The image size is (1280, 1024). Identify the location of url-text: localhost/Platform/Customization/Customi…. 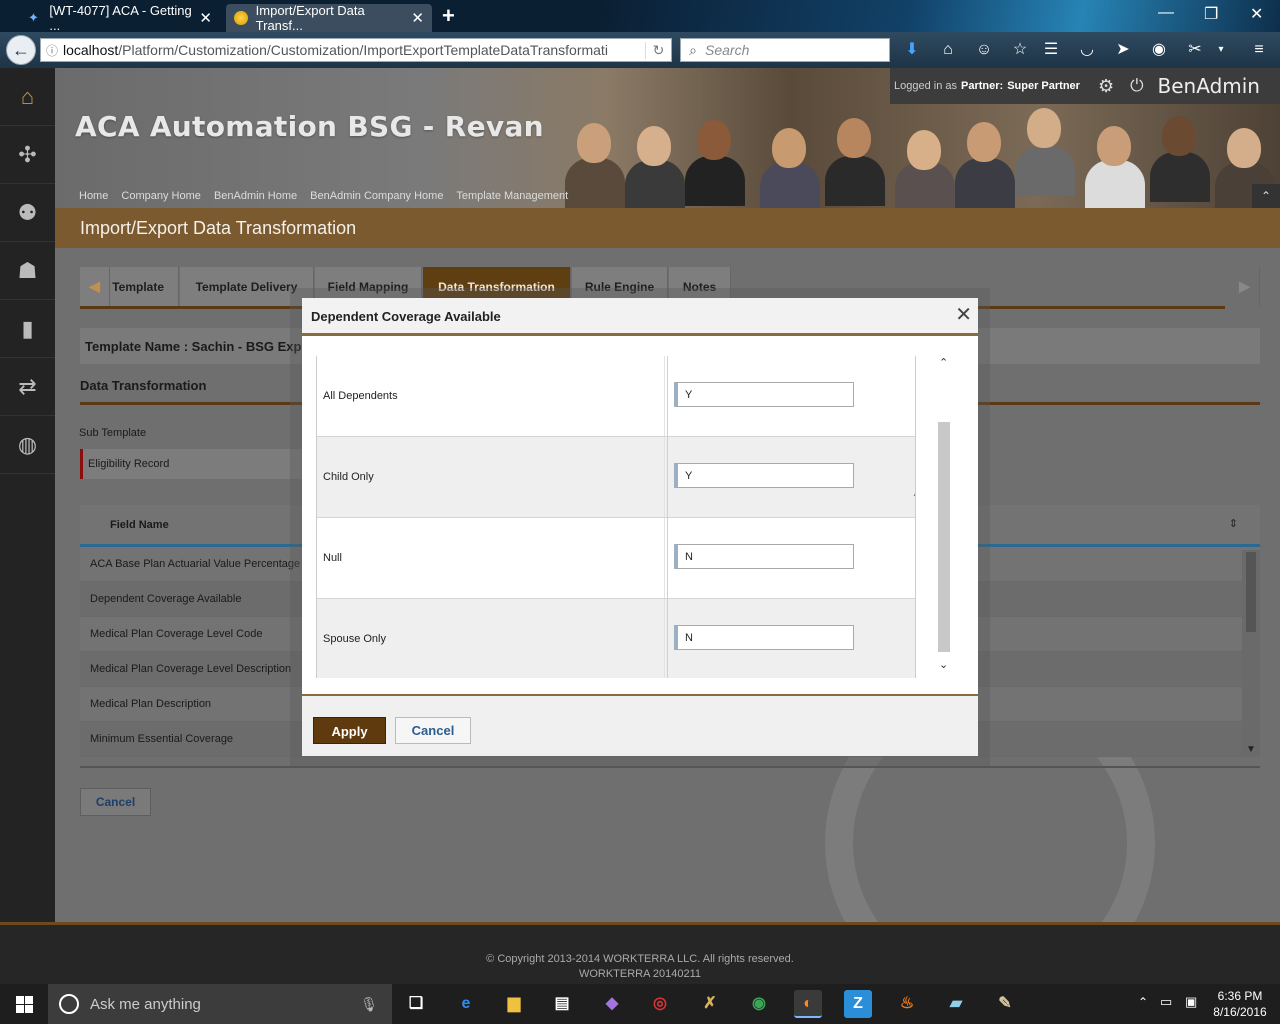
(354, 50).